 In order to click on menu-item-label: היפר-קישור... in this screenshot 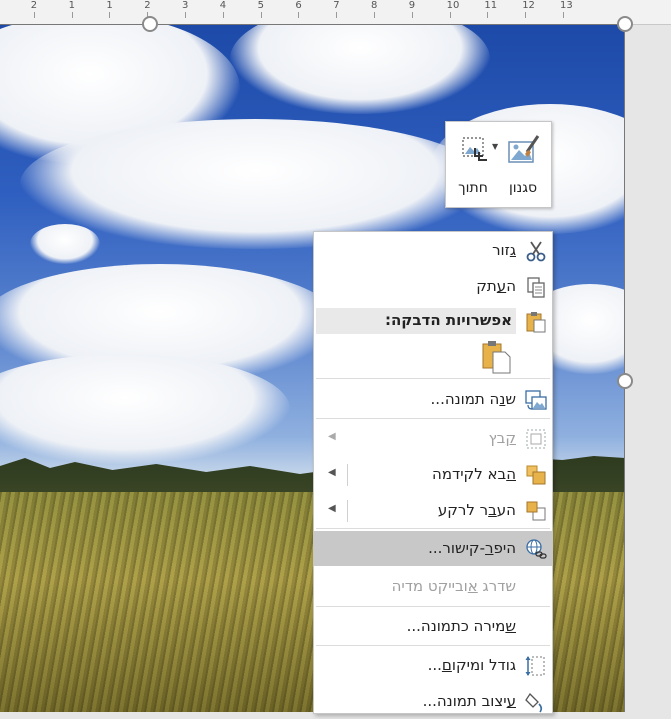, I will do `click(472, 548)`.